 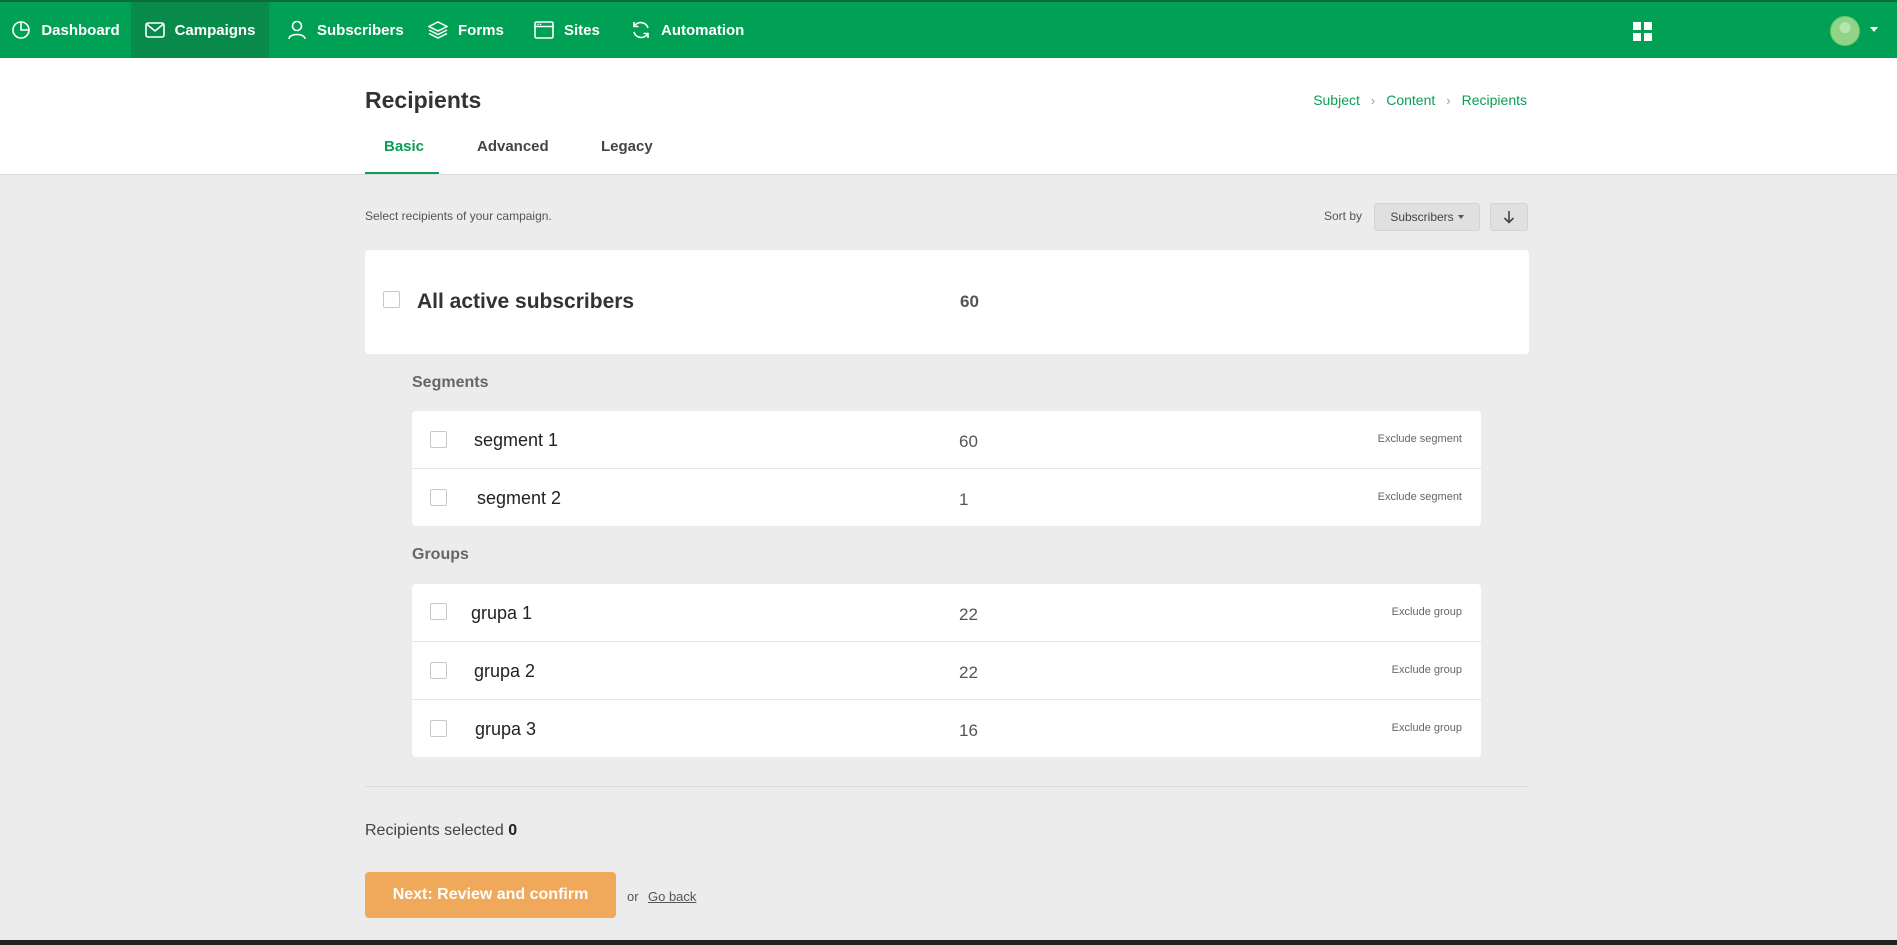 I want to click on group-name: grupa 2, so click(x=505, y=671).